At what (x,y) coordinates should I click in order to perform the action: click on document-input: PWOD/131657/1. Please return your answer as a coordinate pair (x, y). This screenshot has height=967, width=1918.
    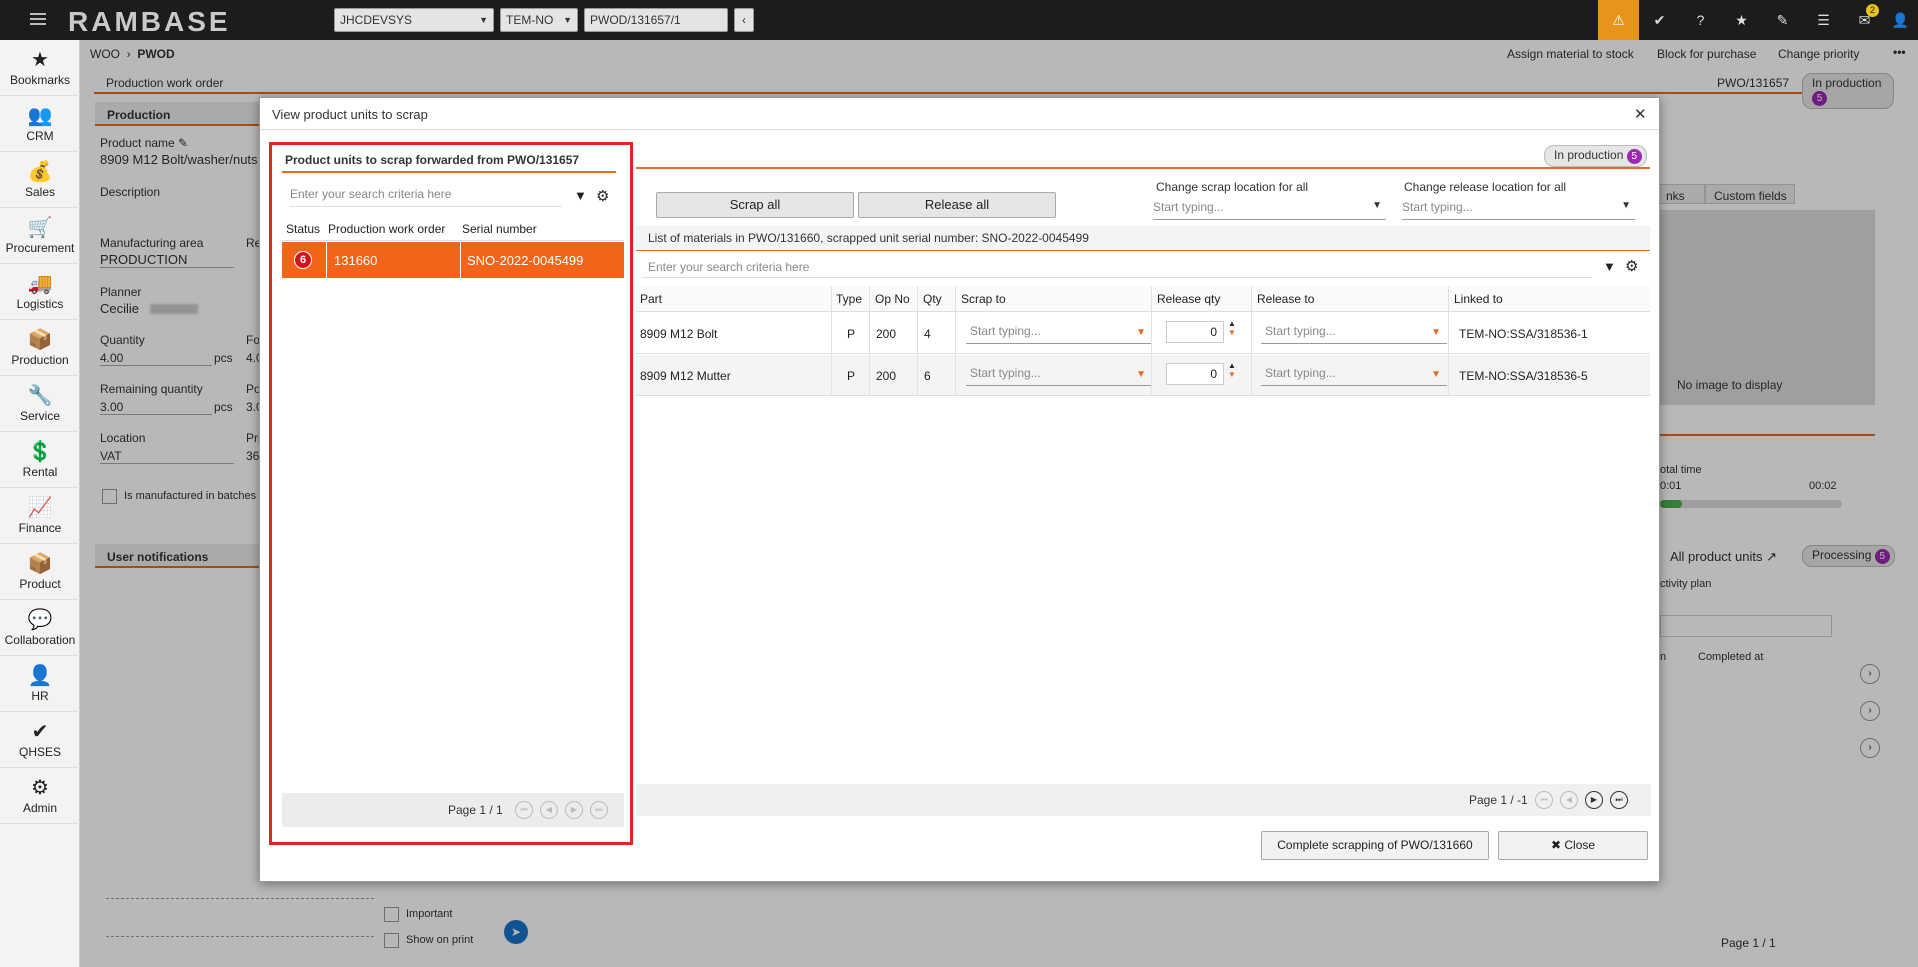
    Looking at the image, I should click on (656, 20).